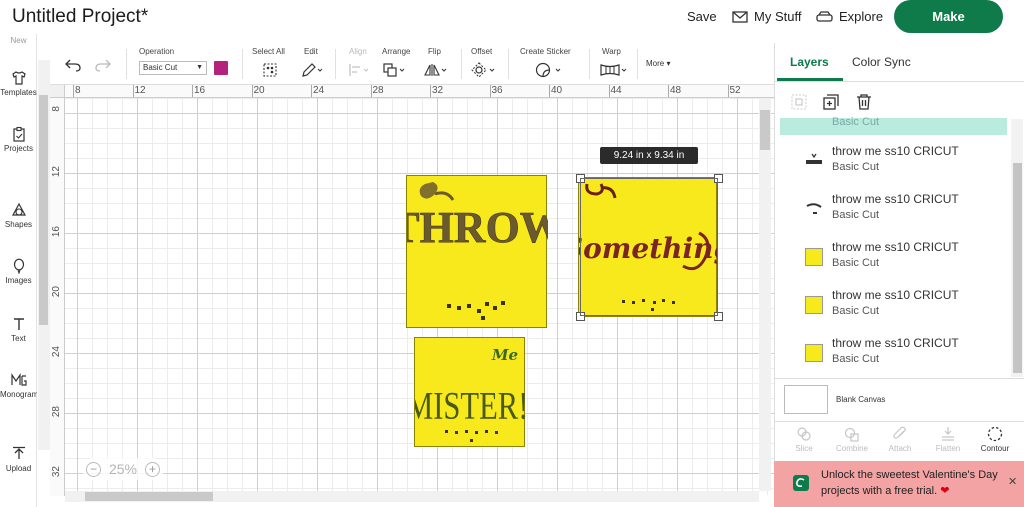  What do you see at coordinates (649, 247) in the screenshot?
I see `selection-frame` at bounding box center [649, 247].